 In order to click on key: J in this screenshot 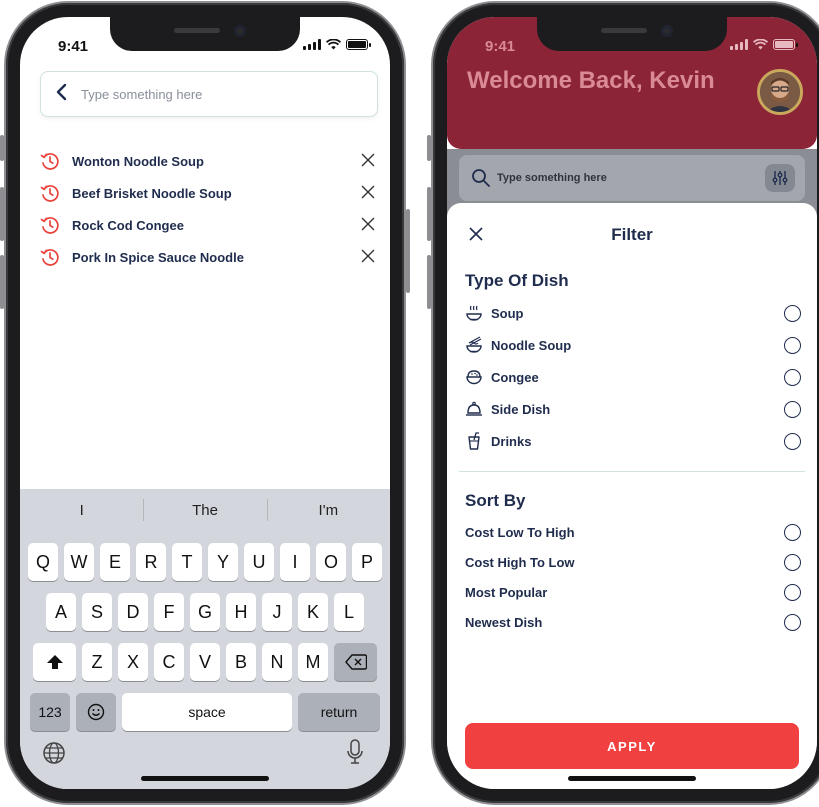, I will do `click(277, 612)`.